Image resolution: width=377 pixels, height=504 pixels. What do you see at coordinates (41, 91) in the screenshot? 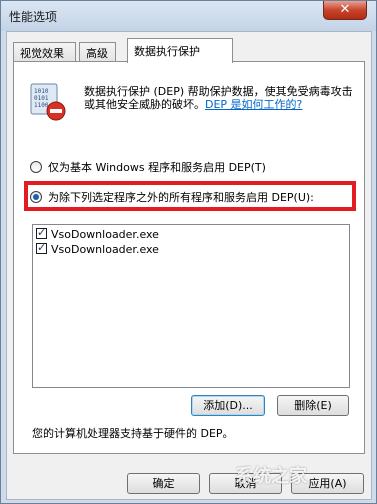
I see `svg-text: 1010` at bounding box center [41, 91].